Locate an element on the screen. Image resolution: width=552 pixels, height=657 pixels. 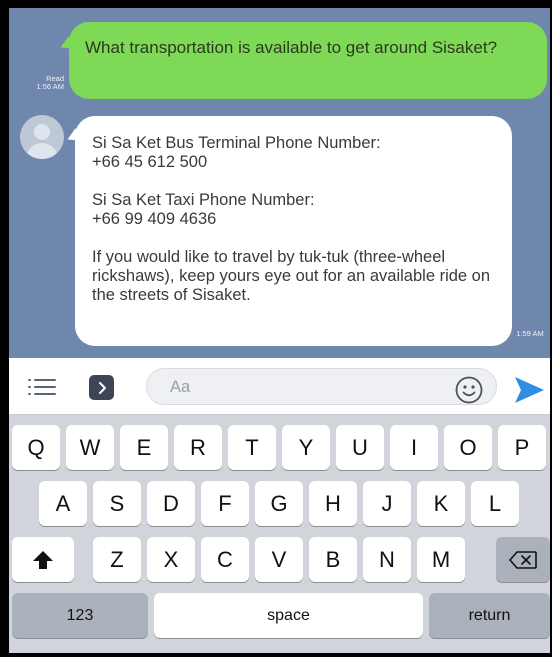
contact-avatar is located at coordinates (42, 137).